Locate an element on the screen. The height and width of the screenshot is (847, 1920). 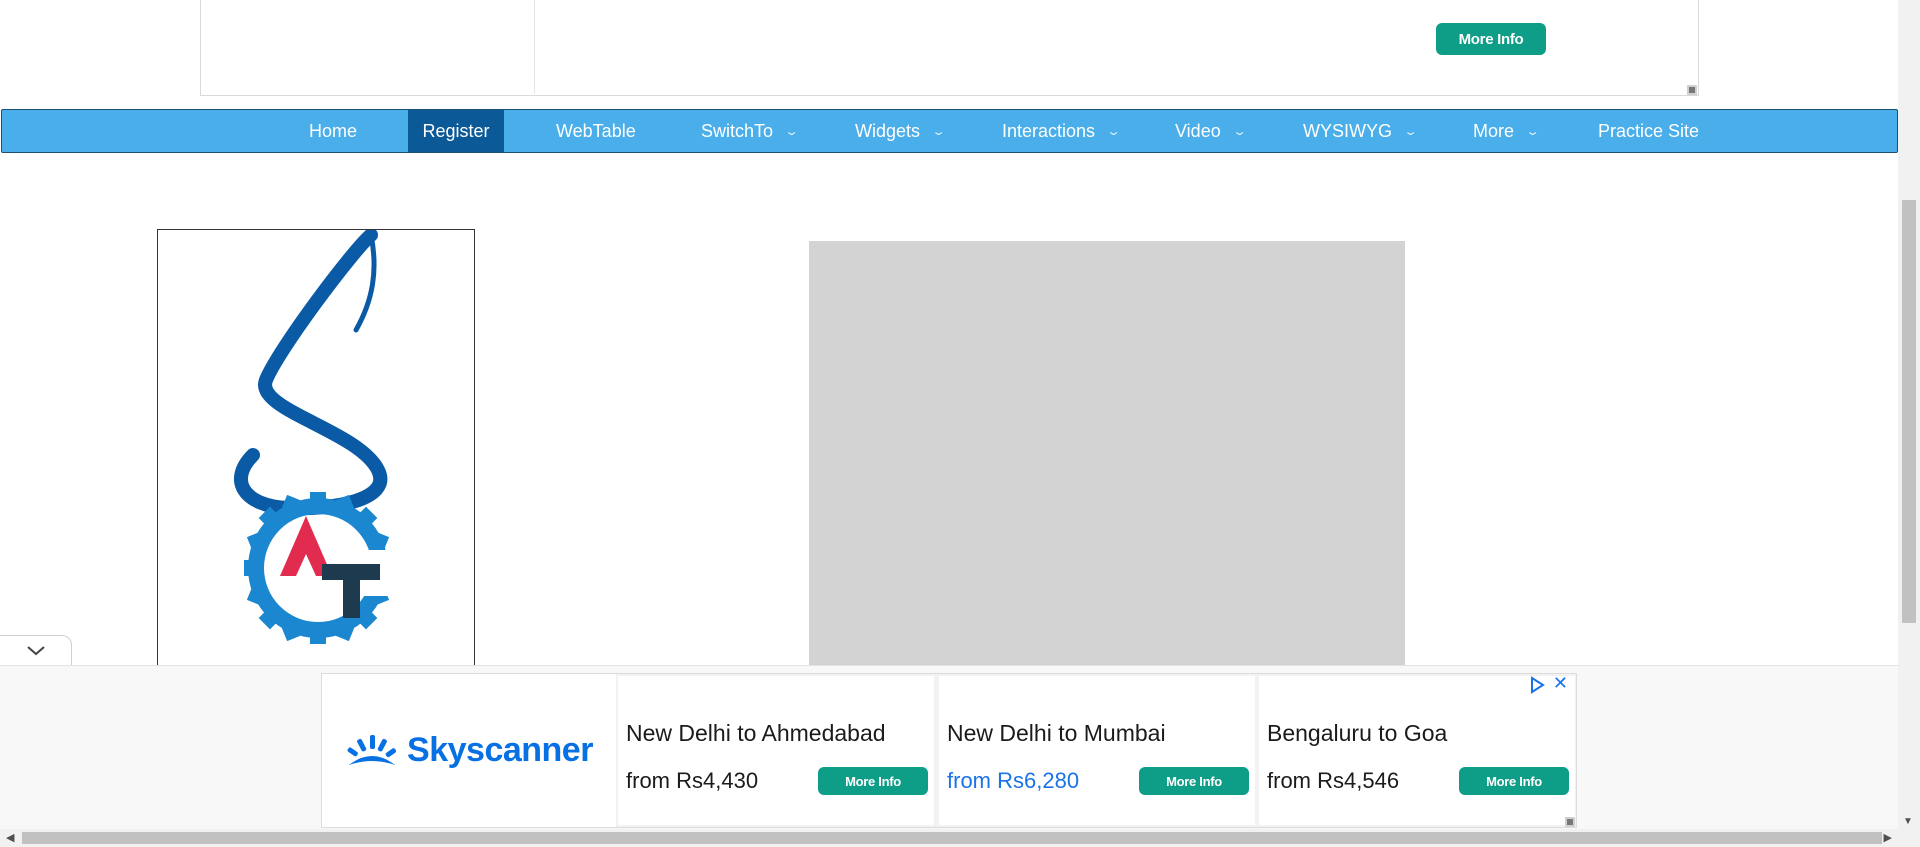
skyscanner-brand-text: Skyscanner is located at coordinates (500, 750).